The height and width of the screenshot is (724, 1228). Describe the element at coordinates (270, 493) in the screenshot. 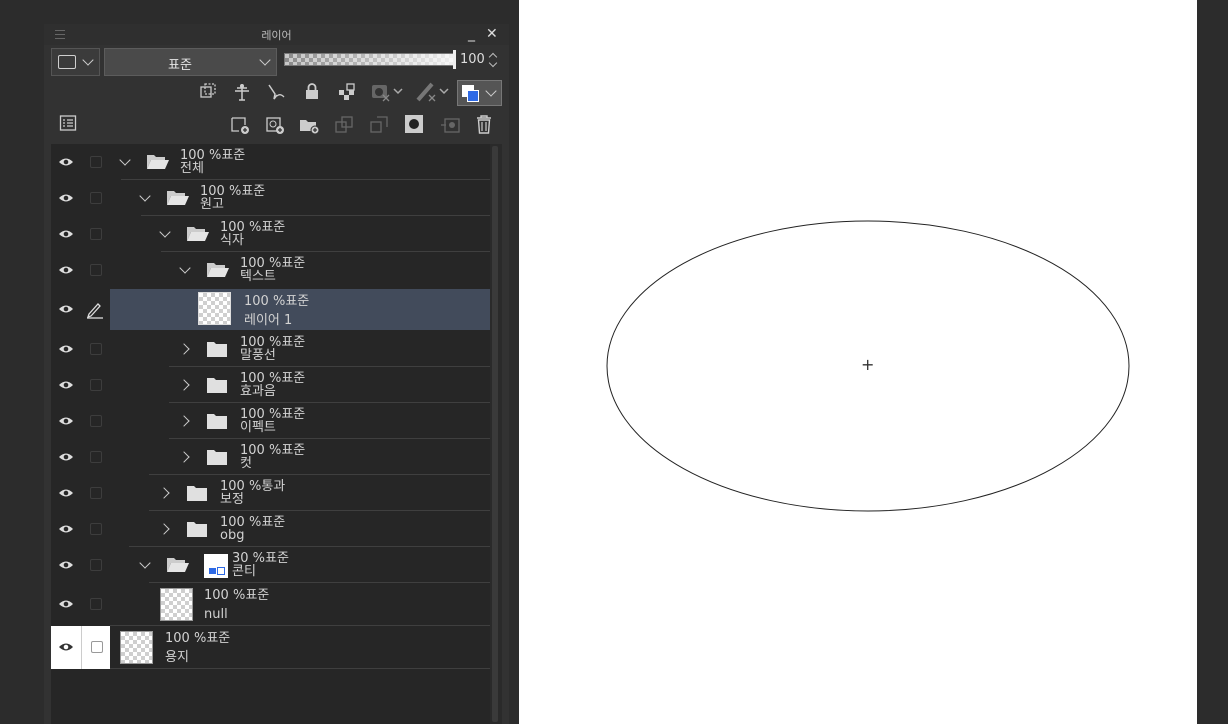

I see `layer-row: 100 %통과 보정` at that location.